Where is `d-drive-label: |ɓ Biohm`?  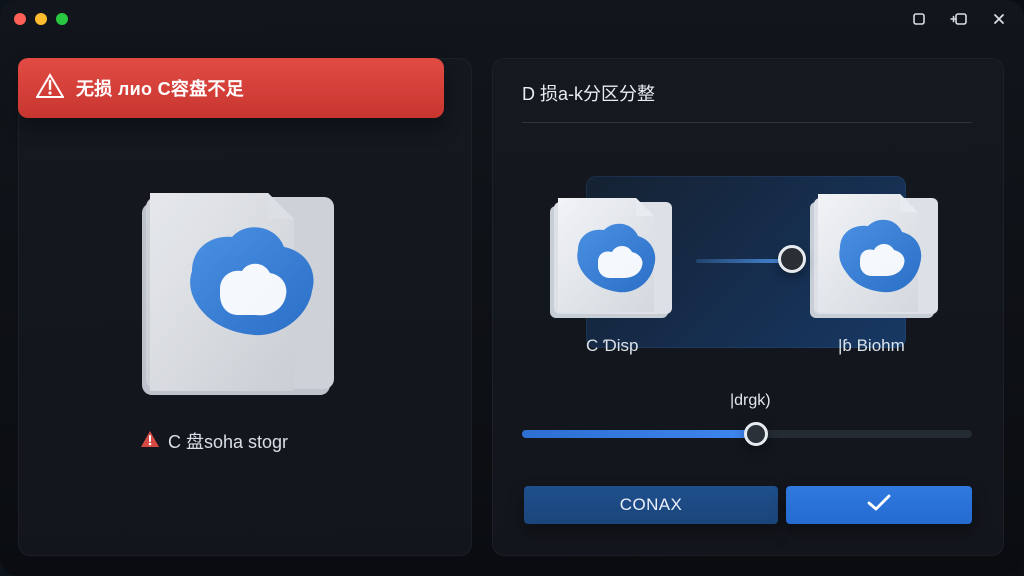 d-drive-label: |ɓ Biohm is located at coordinates (871, 345).